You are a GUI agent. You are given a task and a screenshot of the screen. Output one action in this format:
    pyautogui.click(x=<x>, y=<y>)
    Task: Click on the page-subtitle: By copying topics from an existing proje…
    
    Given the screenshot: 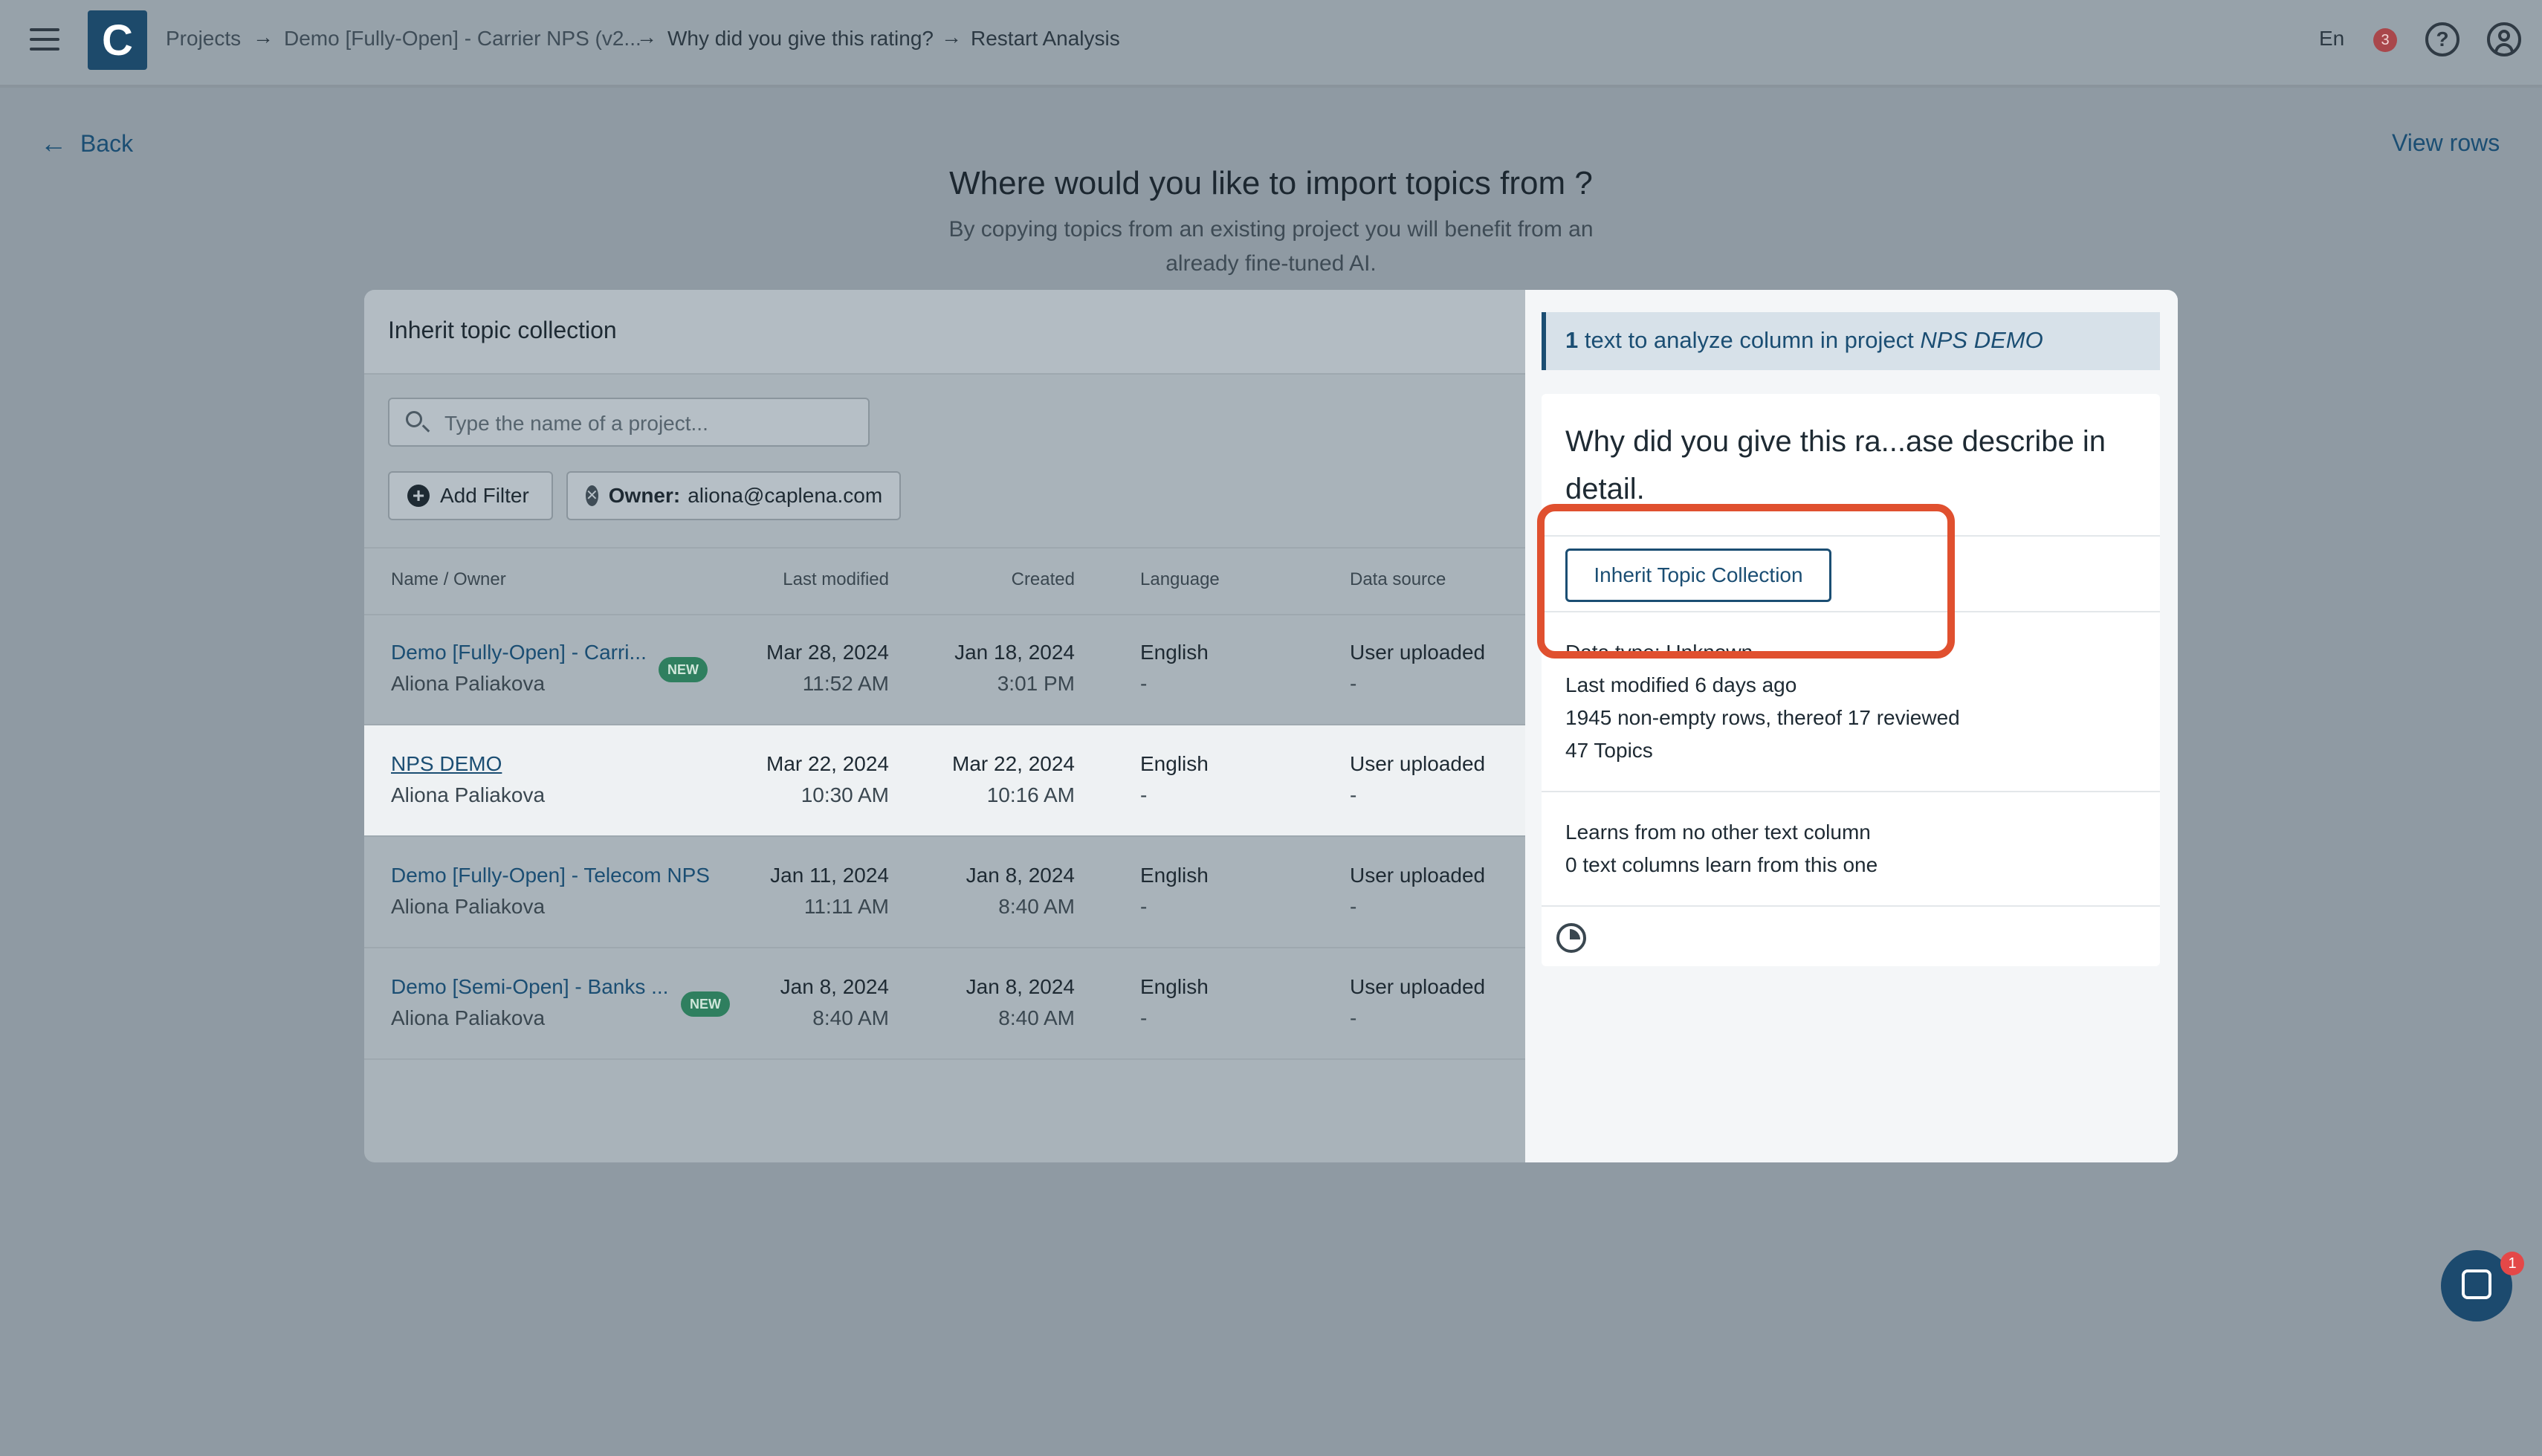 What is the action you would take?
    pyautogui.click(x=1271, y=247)
    